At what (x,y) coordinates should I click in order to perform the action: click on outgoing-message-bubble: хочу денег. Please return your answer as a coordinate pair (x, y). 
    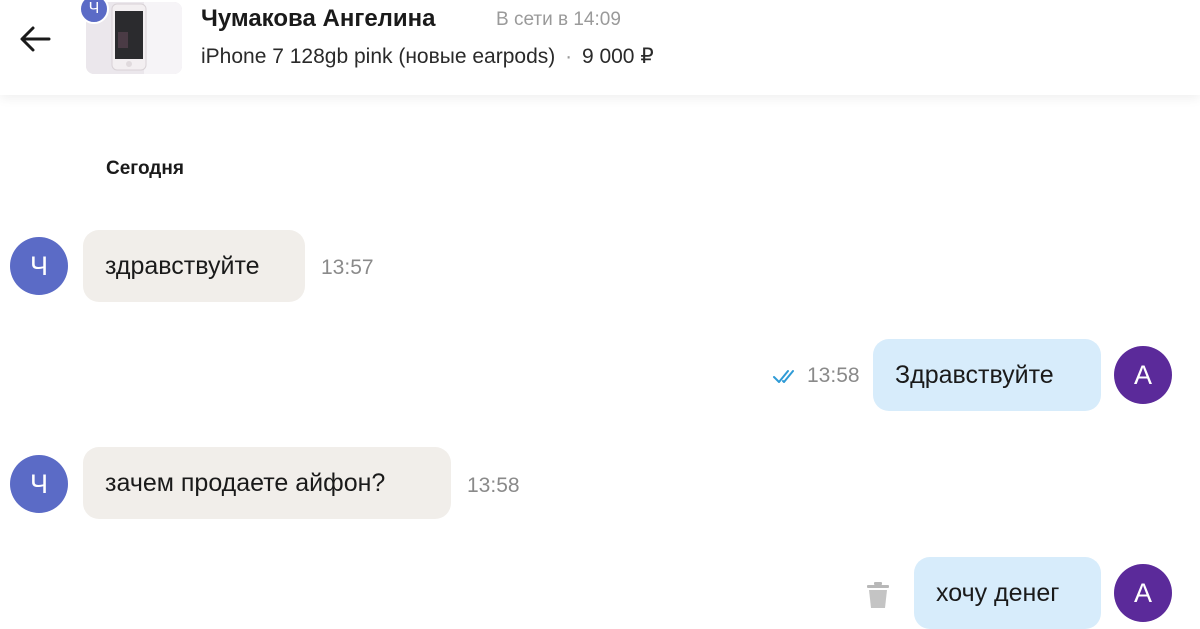
    Looking at the image, I should click on (1007, 593).